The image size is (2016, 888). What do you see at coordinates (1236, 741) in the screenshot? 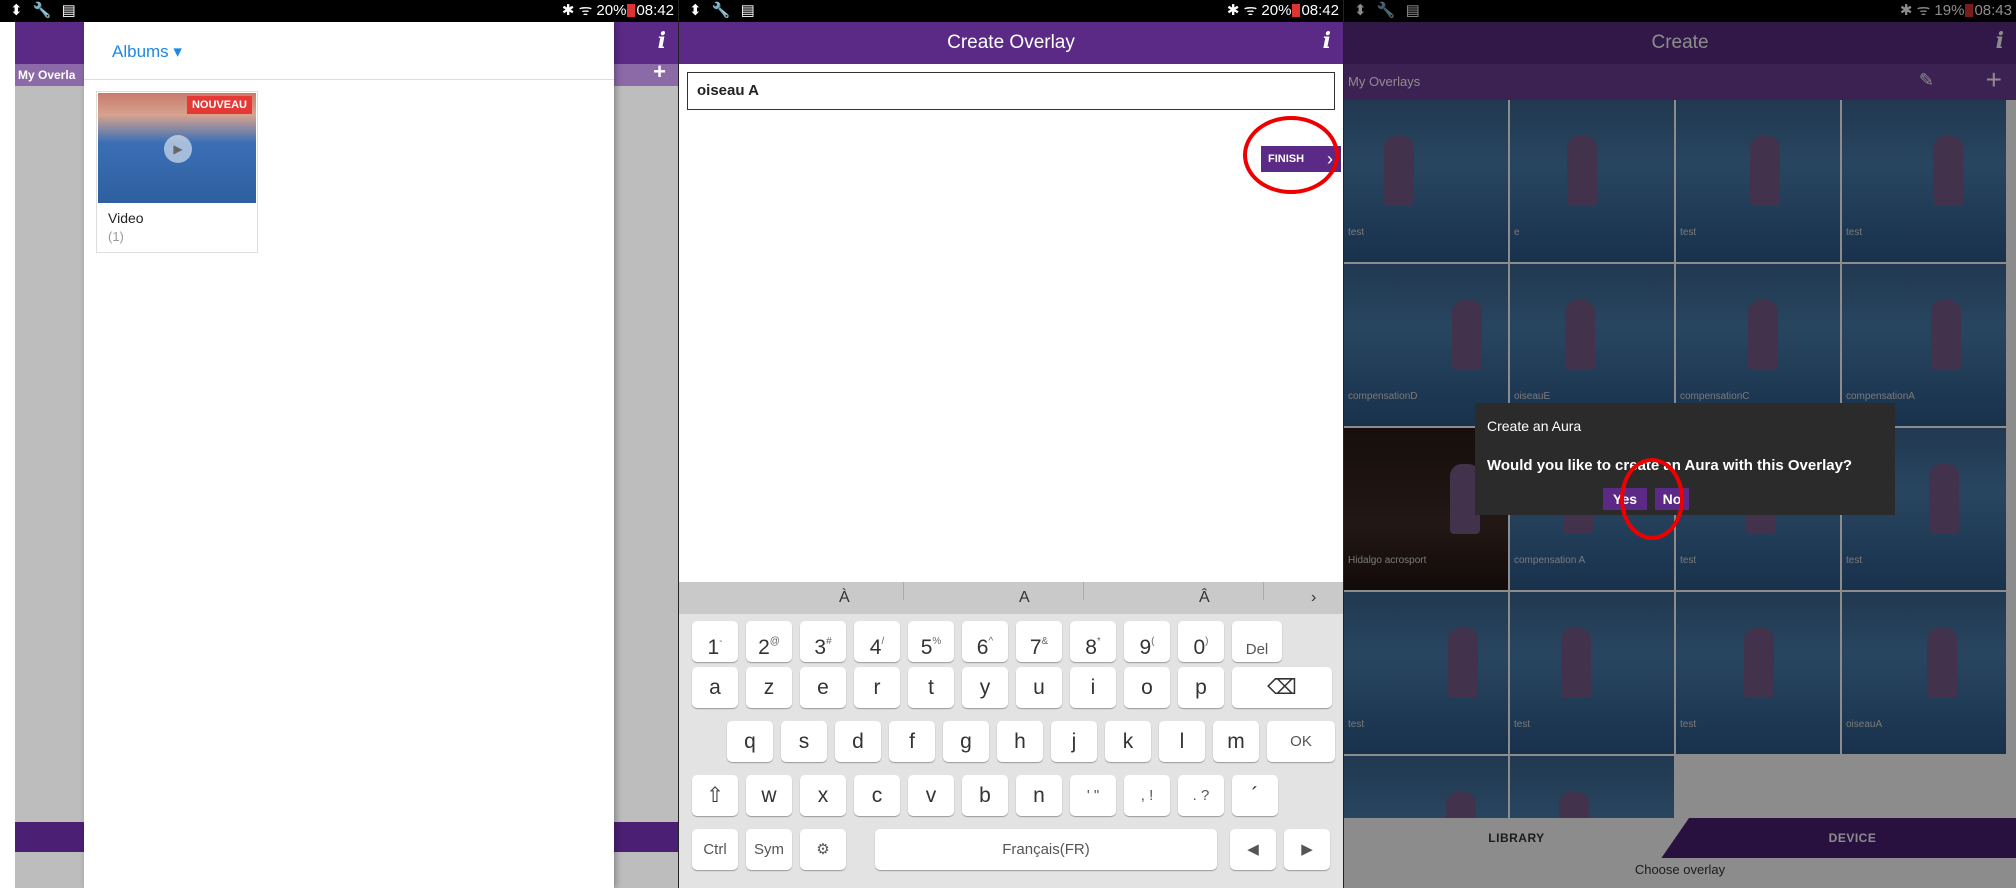
I see `key-keys_row3-9: m` at bounding box center [1236, 741].